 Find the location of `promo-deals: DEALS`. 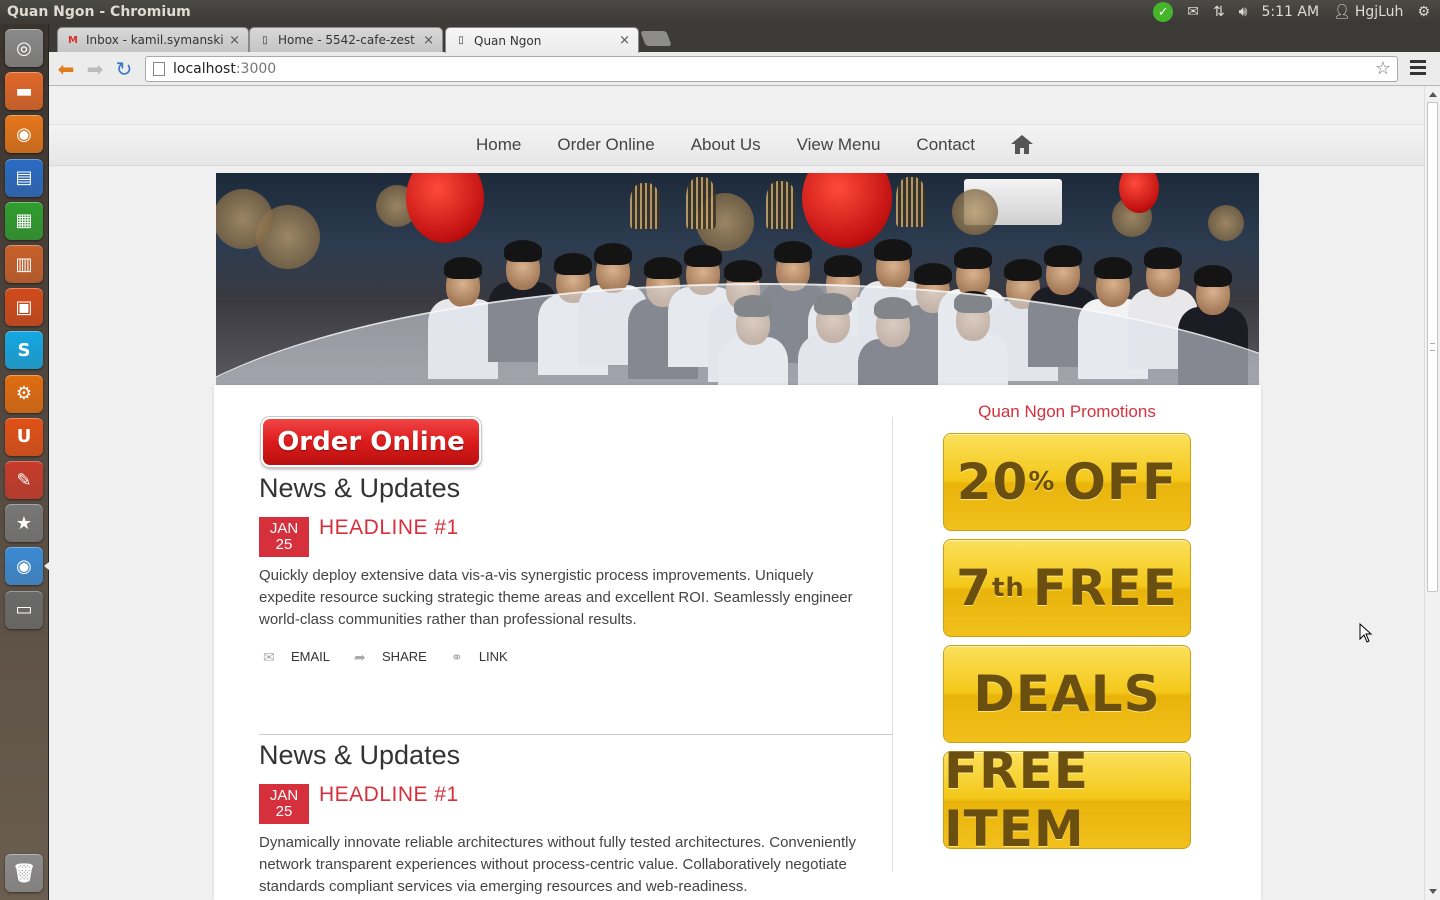

promo-deals: DEALS is located at coordinates (1067, 694).